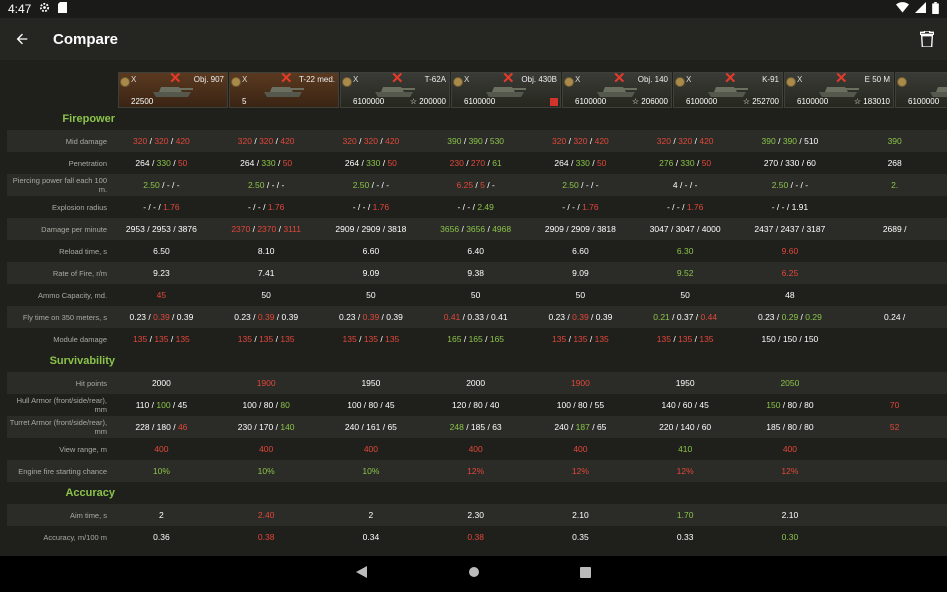 Image resolution: width=947 pixels, height=592 pixels. I want to click on stat-cell: 6.25, so click(790, 273).